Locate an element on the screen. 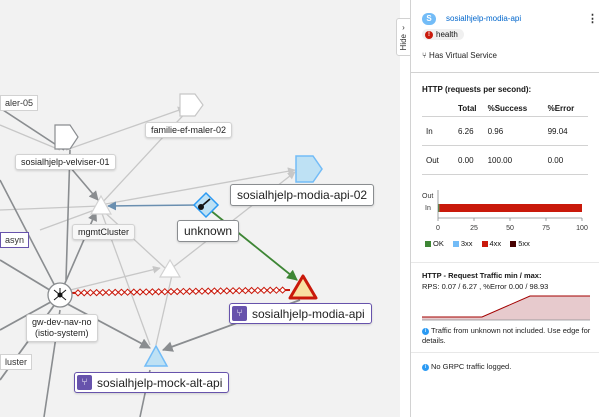 This screenshot has width=599, height=417. legend-item-5xx: 5xx is located at coordinates (520, 243).